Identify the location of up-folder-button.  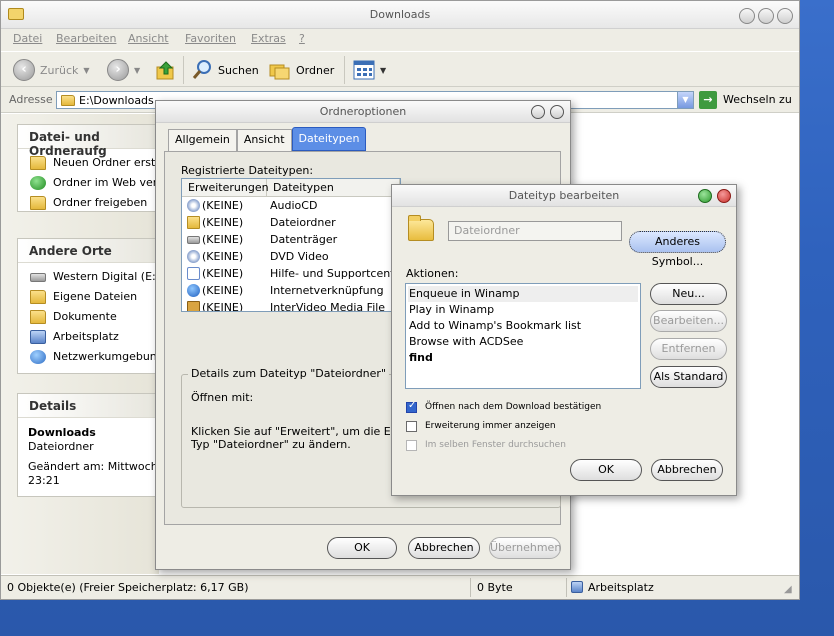
(166, 70).